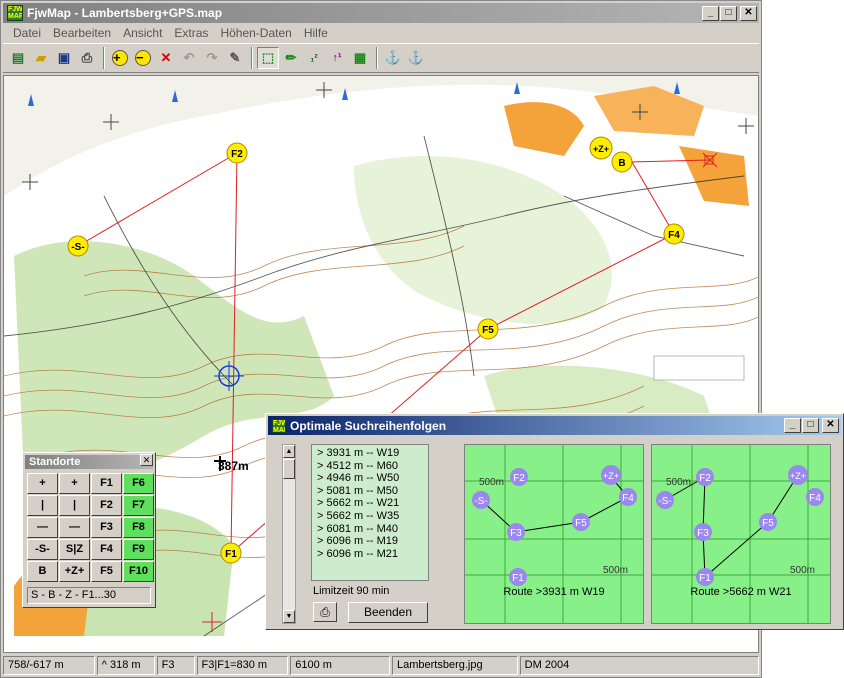  Describe the element at coordinates (768, 523) in the screenshot. I see `svg-text: F5` at that location.